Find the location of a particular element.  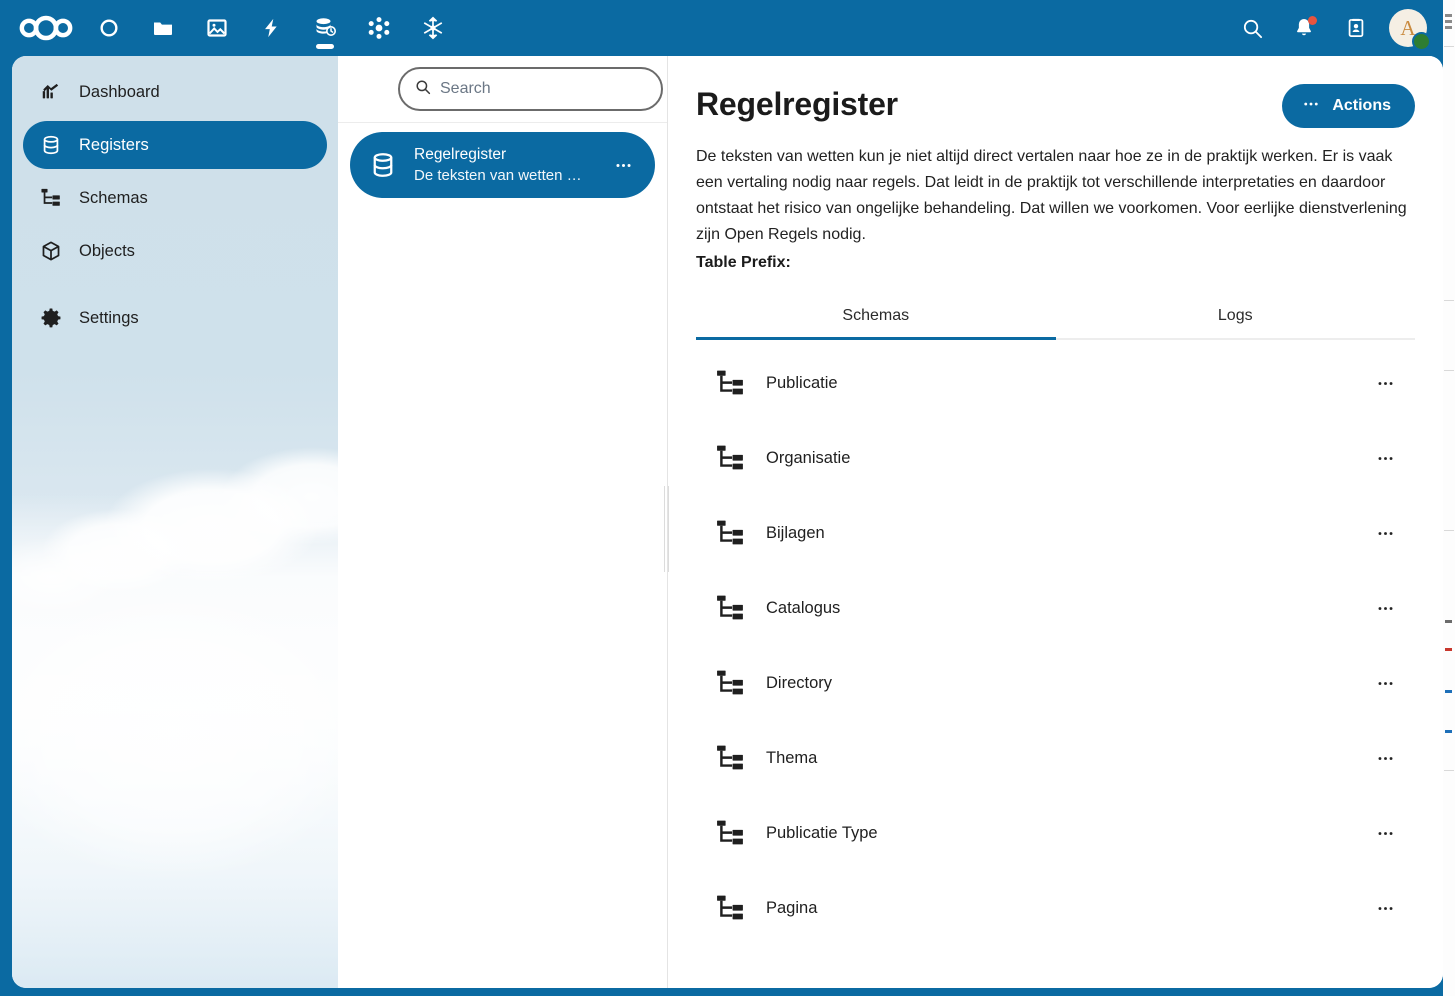

schema-name: Catalogus is located at coordinates (803, 608).